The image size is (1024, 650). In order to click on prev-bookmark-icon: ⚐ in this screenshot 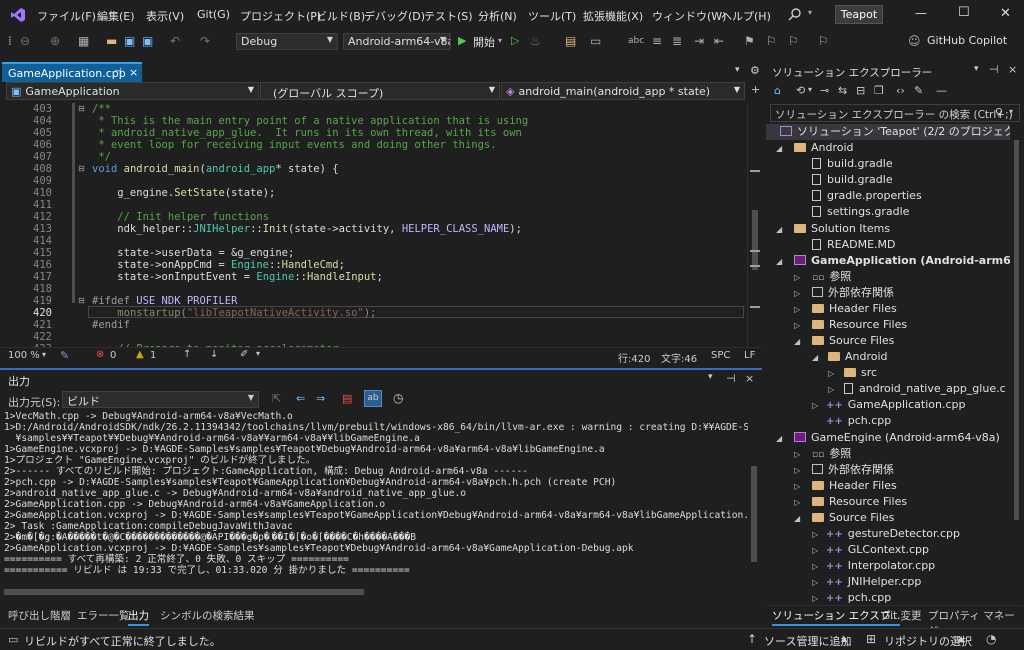, I will do `click(771, 41)`.